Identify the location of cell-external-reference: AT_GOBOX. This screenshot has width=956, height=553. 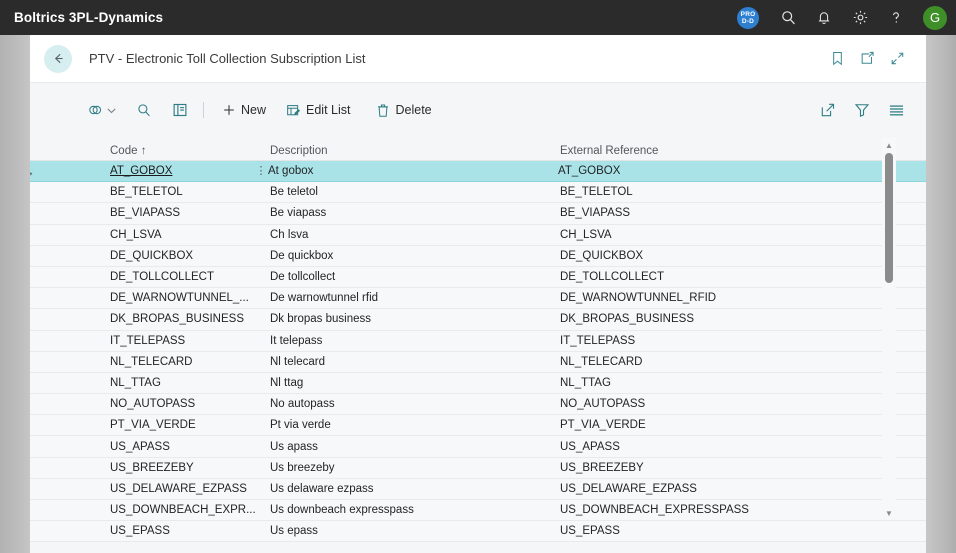
(703, 171).